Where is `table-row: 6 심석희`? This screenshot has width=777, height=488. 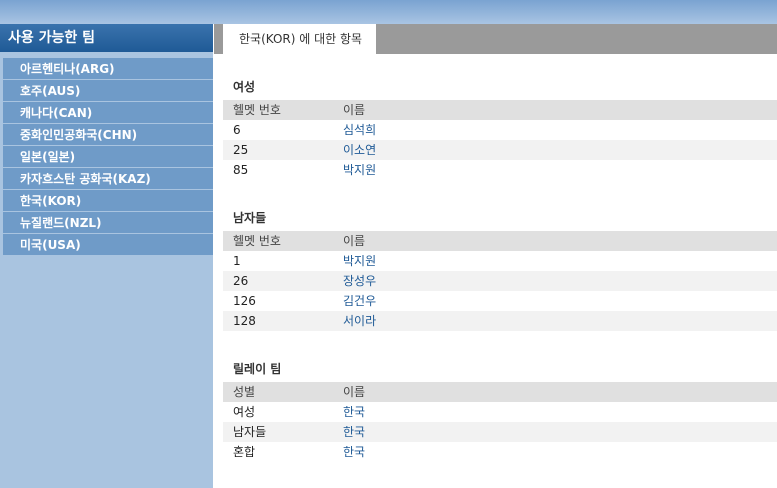
table-row: 6 심석희 is located at coordinates (500, 130).